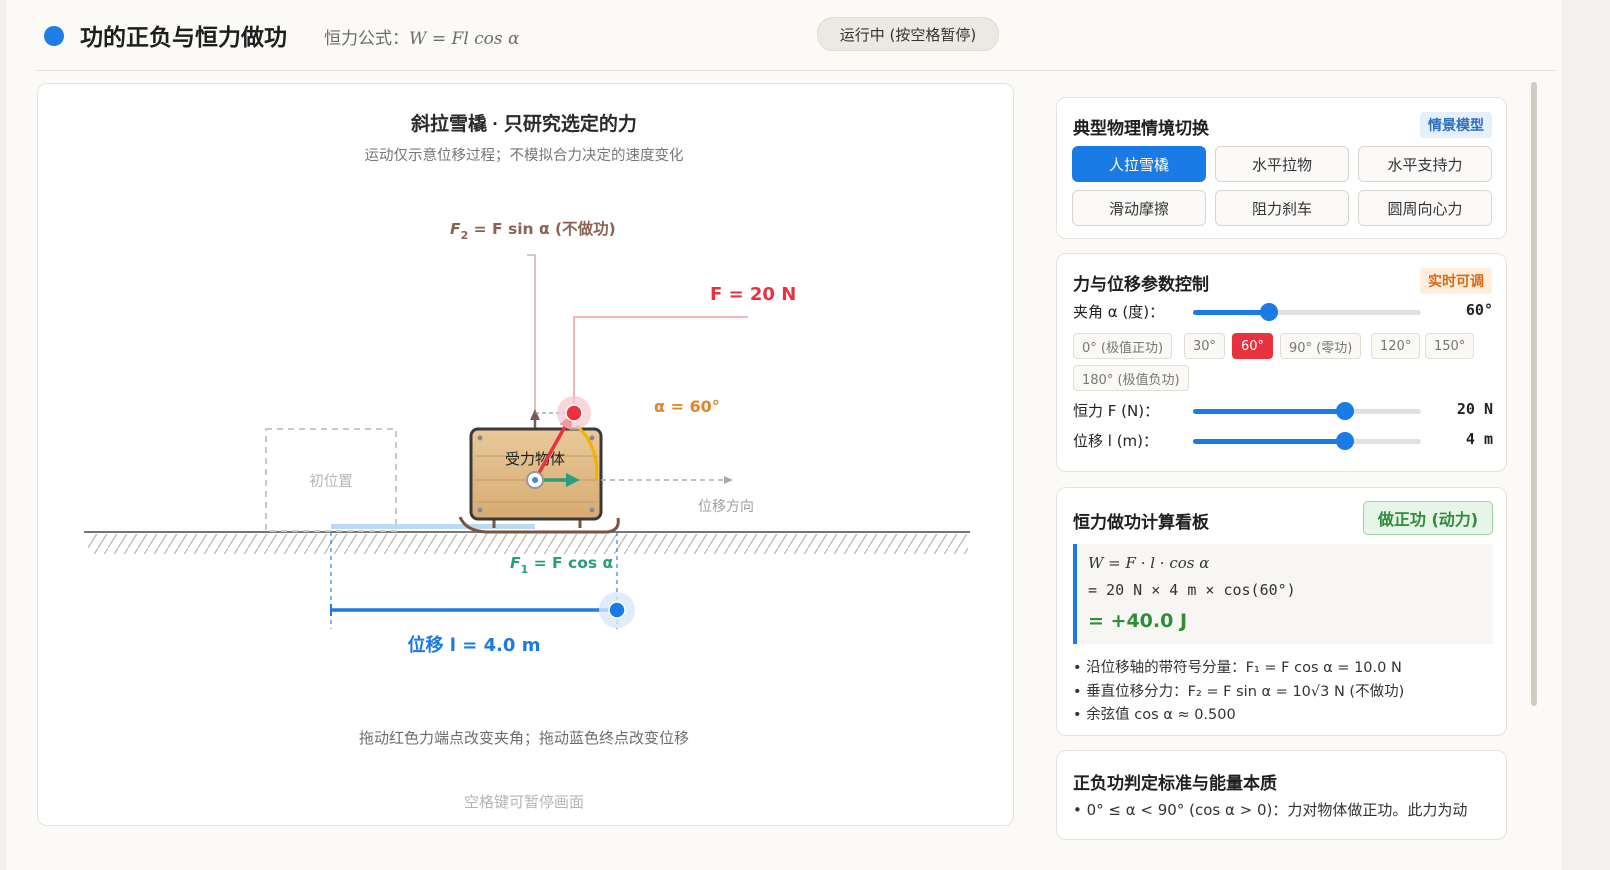 Image resolution: width=1610 pixels, height=870 pixels. Describe the element at coordinates (1175, 784) in the screenshot. I see `criteria-panel-title: 正负功判定标准与能量本质` at that location.